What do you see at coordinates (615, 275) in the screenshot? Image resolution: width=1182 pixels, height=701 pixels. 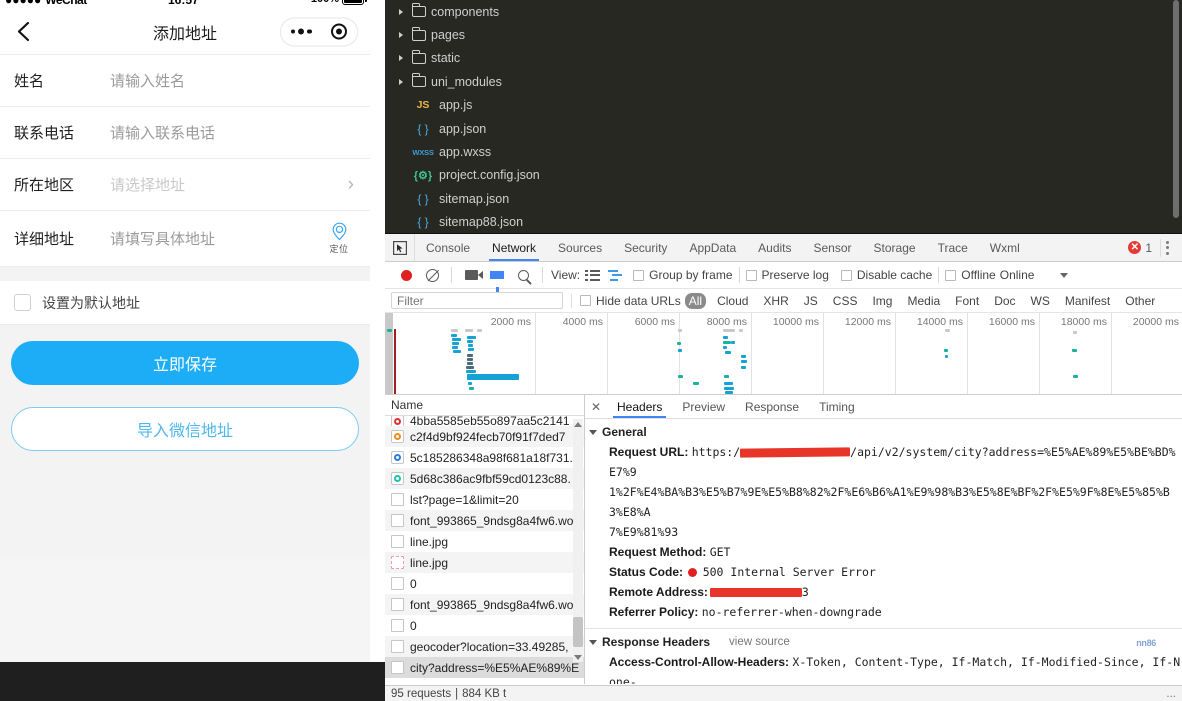 I see `waterfall-view-icon` at bounding box center [615, 275].